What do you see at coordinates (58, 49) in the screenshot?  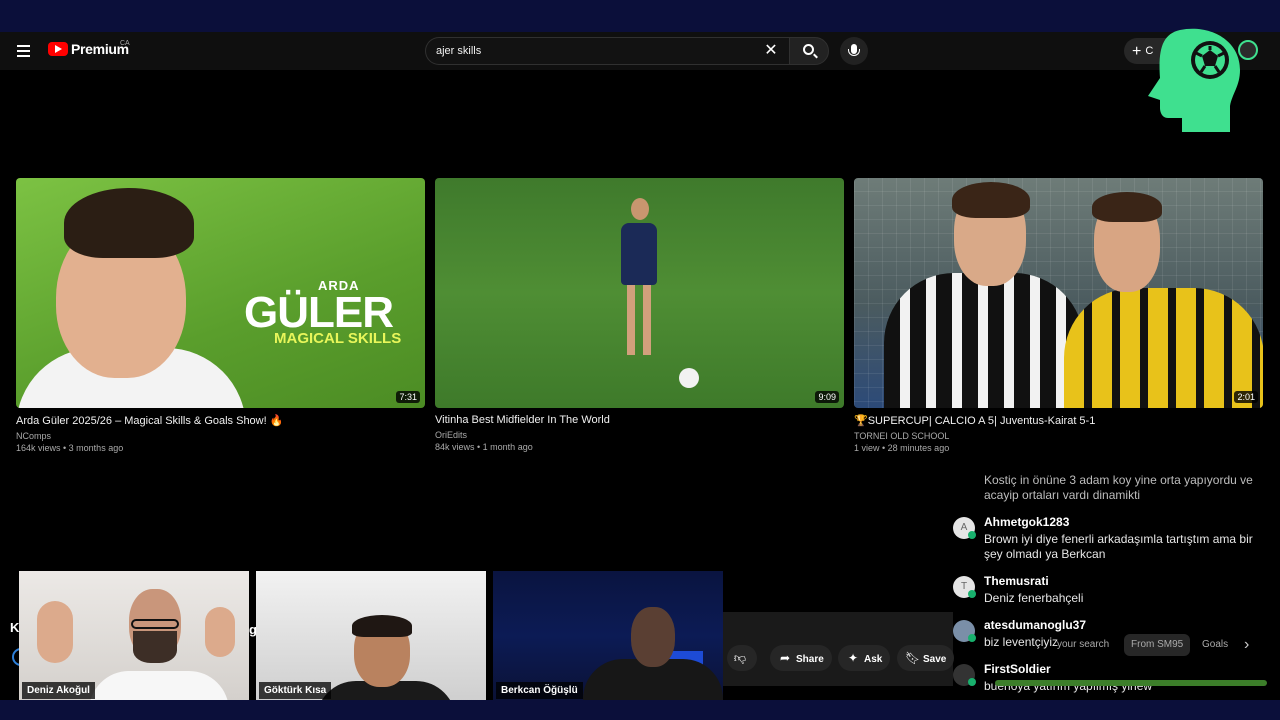 I see `youtube-logo-icon` at bounding box center [58, 49].